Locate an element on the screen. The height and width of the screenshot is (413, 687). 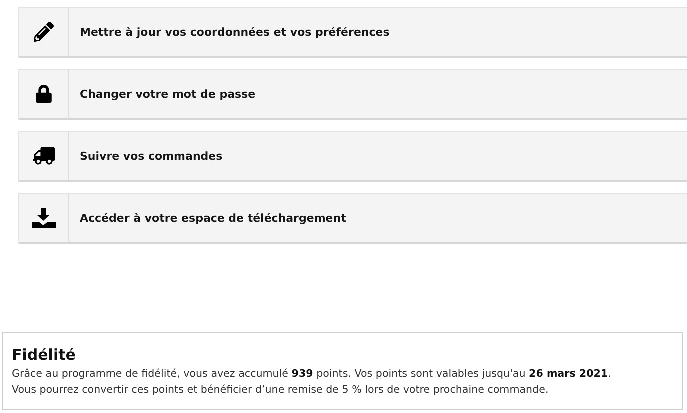
loyalty-text: Vous pourrez convertir ces points et bénéficier d’une remise de 5 % lors de votre prochaine commande. is located at coordinates (281, 390).